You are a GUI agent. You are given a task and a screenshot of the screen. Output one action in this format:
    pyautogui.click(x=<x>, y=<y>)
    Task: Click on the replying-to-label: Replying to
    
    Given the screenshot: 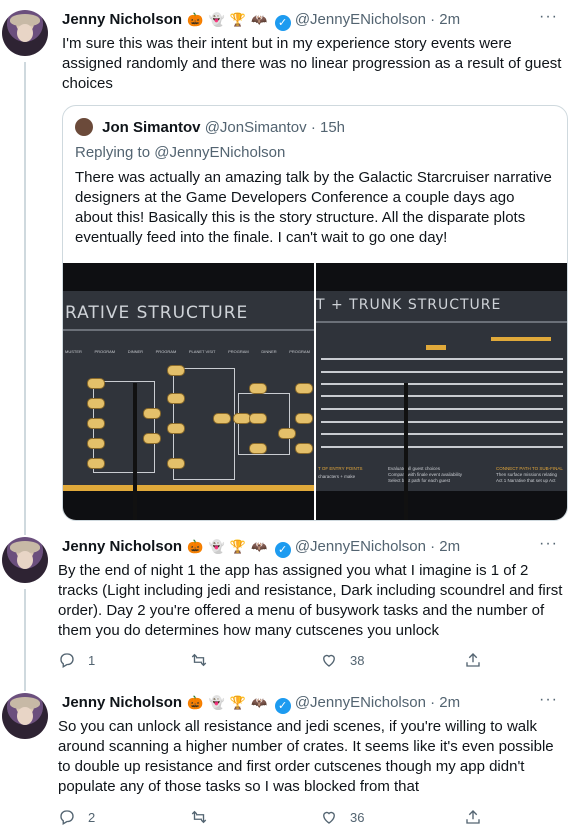 What is the action you would take?
    pyautogui.click(x=113, y=152)
    